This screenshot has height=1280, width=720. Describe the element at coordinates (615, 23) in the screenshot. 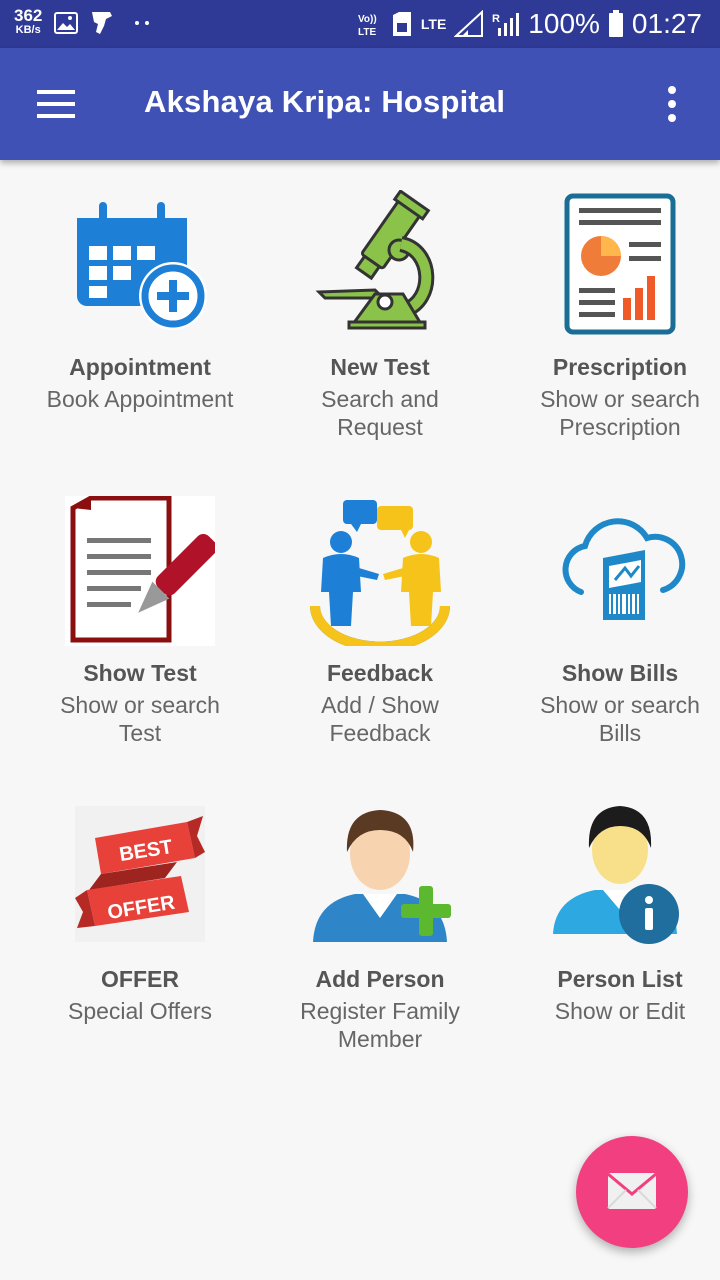

I see `battery-icon` at that location.